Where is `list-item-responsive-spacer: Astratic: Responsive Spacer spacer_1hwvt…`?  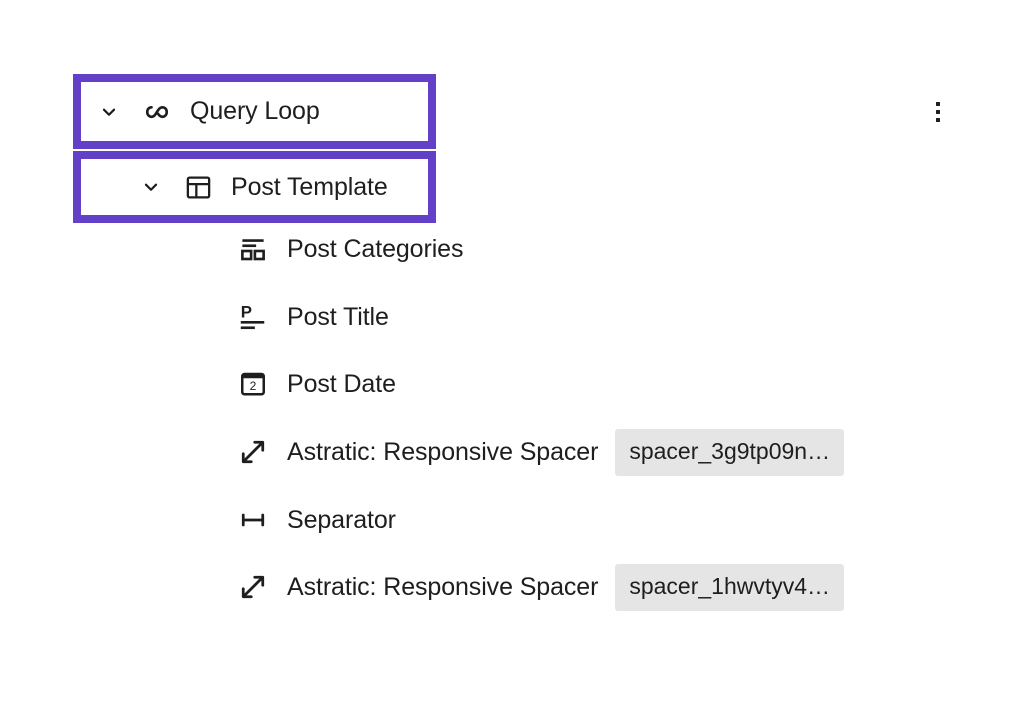
list-item-responsive-spacer: Astratic: Responsive Spacer spacer_1hwvt… is located at coordinates (512, 587).